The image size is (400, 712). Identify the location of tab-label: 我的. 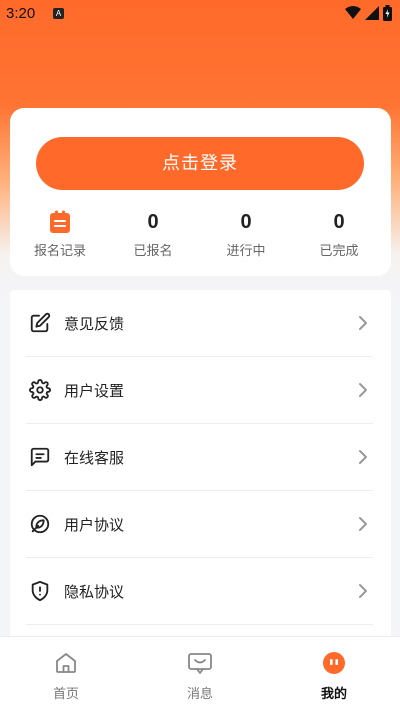
(333, 694).